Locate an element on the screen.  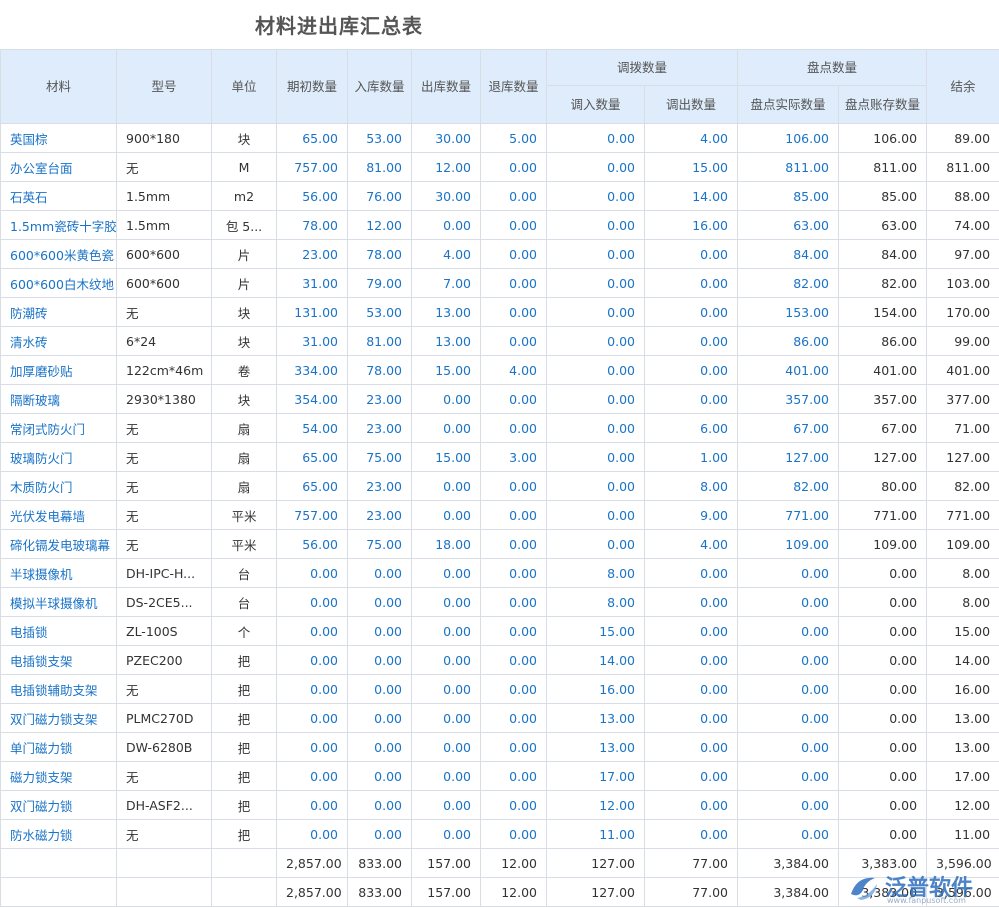
material-cell: 木质防火门 is located at coordinates (58, 486).